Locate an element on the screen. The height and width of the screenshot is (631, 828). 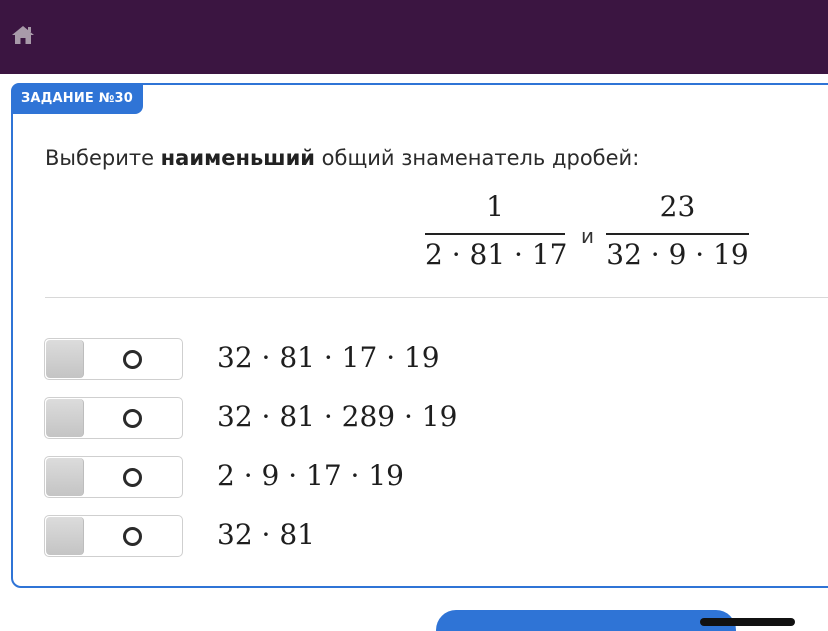
answer-option: 32 · 81 · 289 · 19 is located at coordinates (250, 418).